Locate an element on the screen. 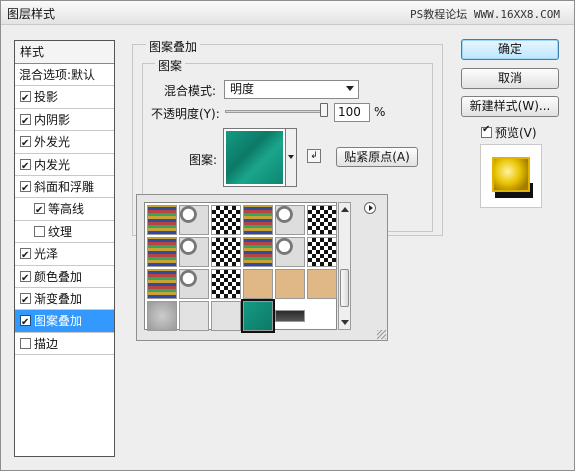 The height and width of the screenshot is (471, 575). sidebar-item-label: 等高线 is located at coordinates (66, 209).